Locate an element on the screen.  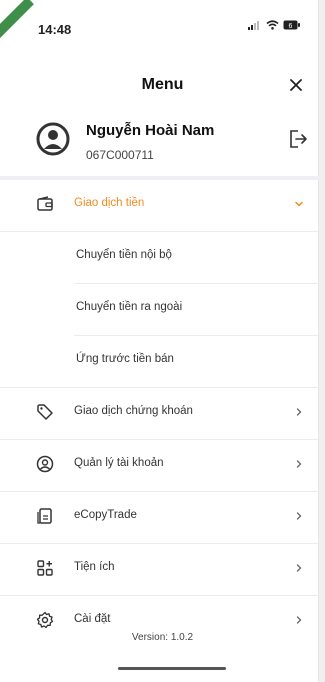
status-icons: 6 is located at coordinates (274, 25).